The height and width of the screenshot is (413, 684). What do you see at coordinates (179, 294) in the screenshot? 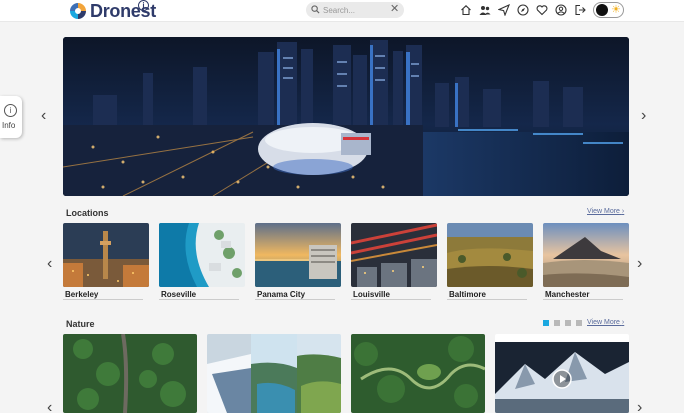
I see `location-name: Roseville` at bounding box center [179, 294].